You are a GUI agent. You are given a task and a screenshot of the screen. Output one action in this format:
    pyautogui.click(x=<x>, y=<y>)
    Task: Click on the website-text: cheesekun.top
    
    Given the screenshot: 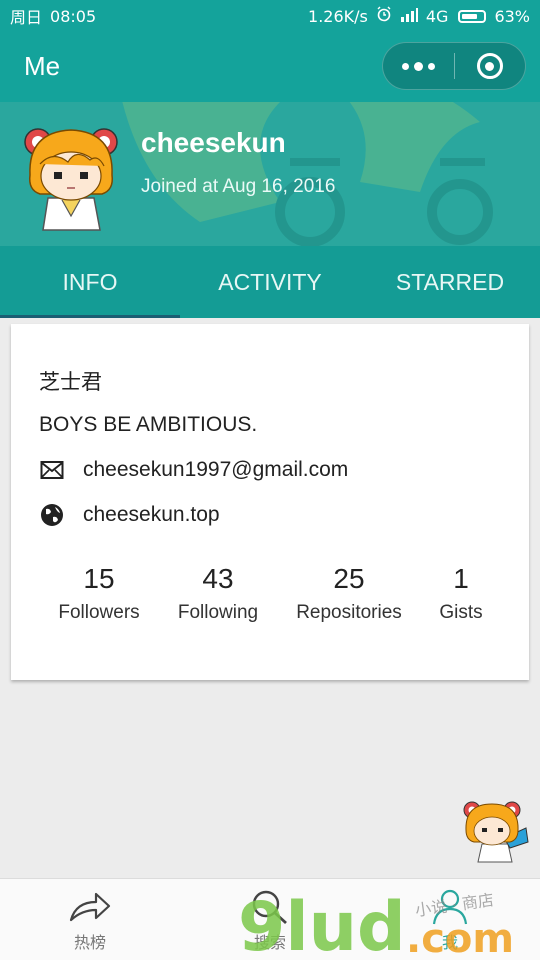 What is the action you would take?
    pyautogui.click(x=151, y=514)
    